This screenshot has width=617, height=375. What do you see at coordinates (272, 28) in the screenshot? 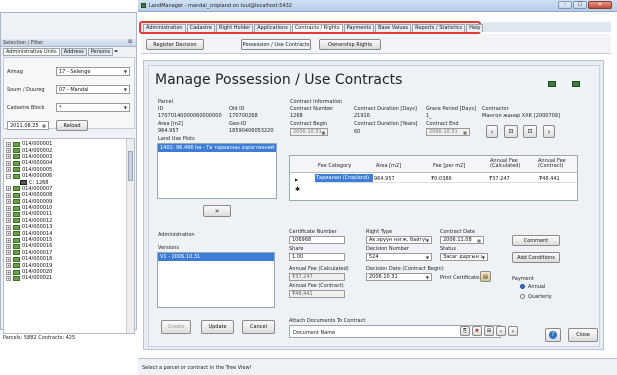
I see `tab-applications: Applications` at bounding box center [272, 28].